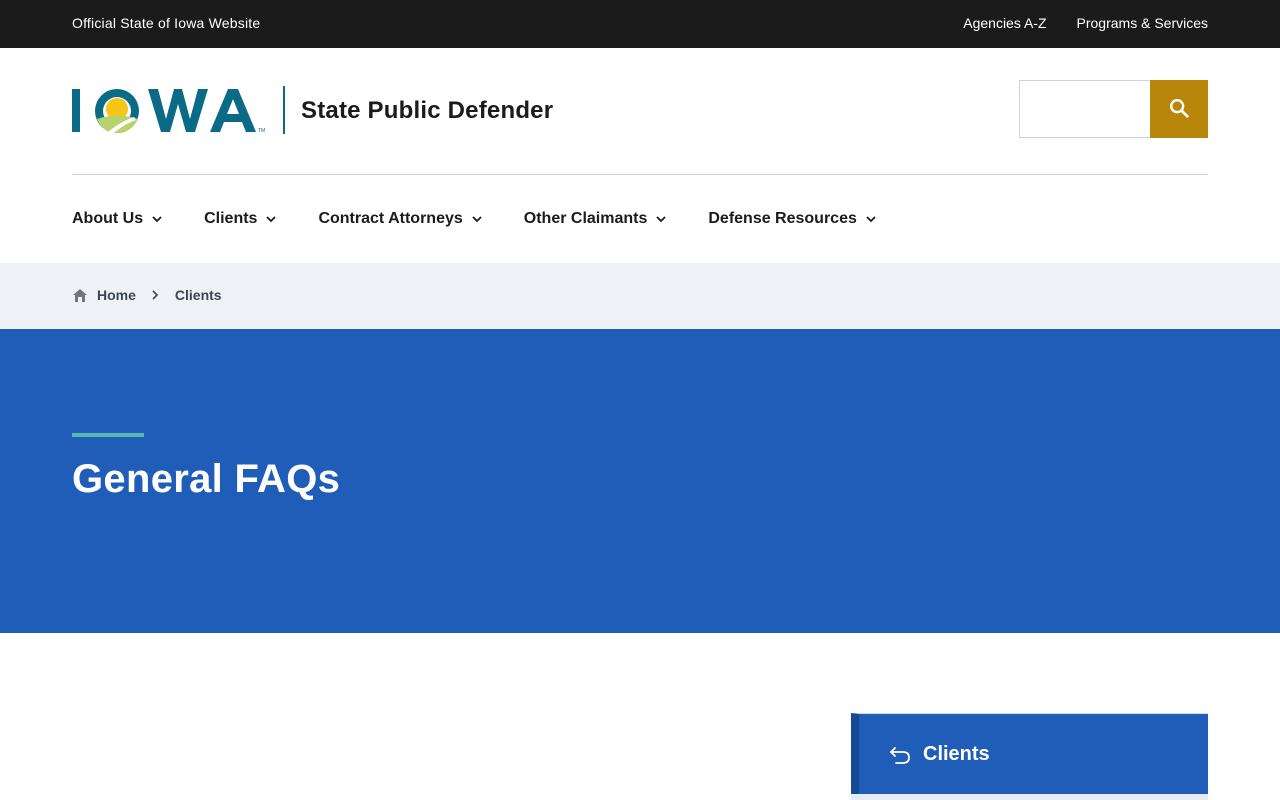 Image resolution: width=1280 pixels, height=800 pixels. Describe the element at coordinates (1084, 109) in the screenshot. I see `search-input` at that location.